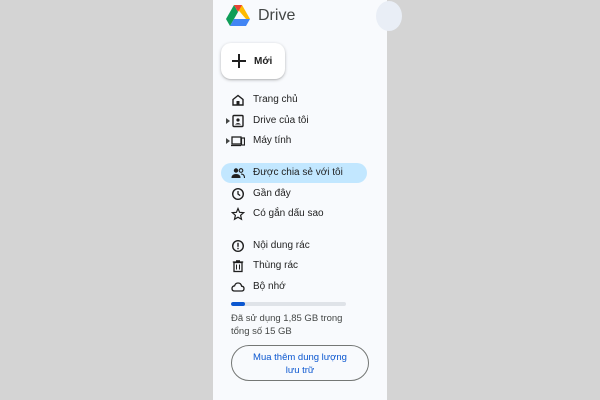 The width and height of the screenshot is (600, 400). What do you see at coordinates (238, 173) in the screenshot?
I see `shared-people-icon` at bounding box center [238, 173].